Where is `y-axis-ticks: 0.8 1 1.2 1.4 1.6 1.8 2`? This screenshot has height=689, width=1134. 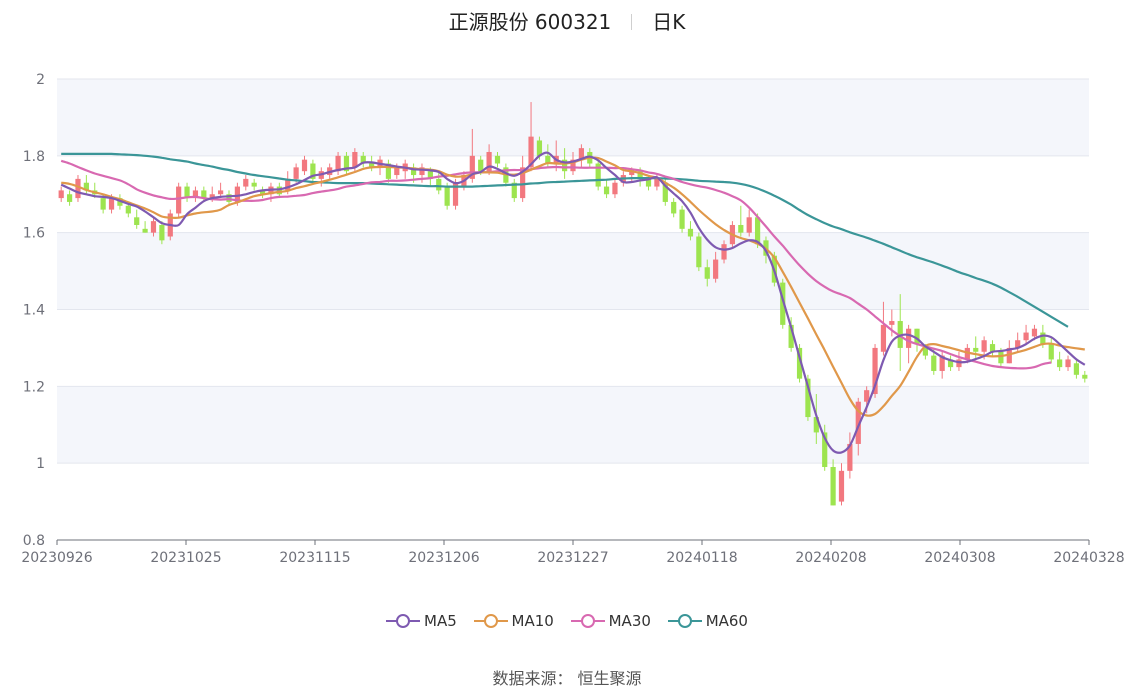 y-axis-ticks: 0.8 1 1.2 1.4 1.6 1.8 2 is located at coordinates (34, 310).